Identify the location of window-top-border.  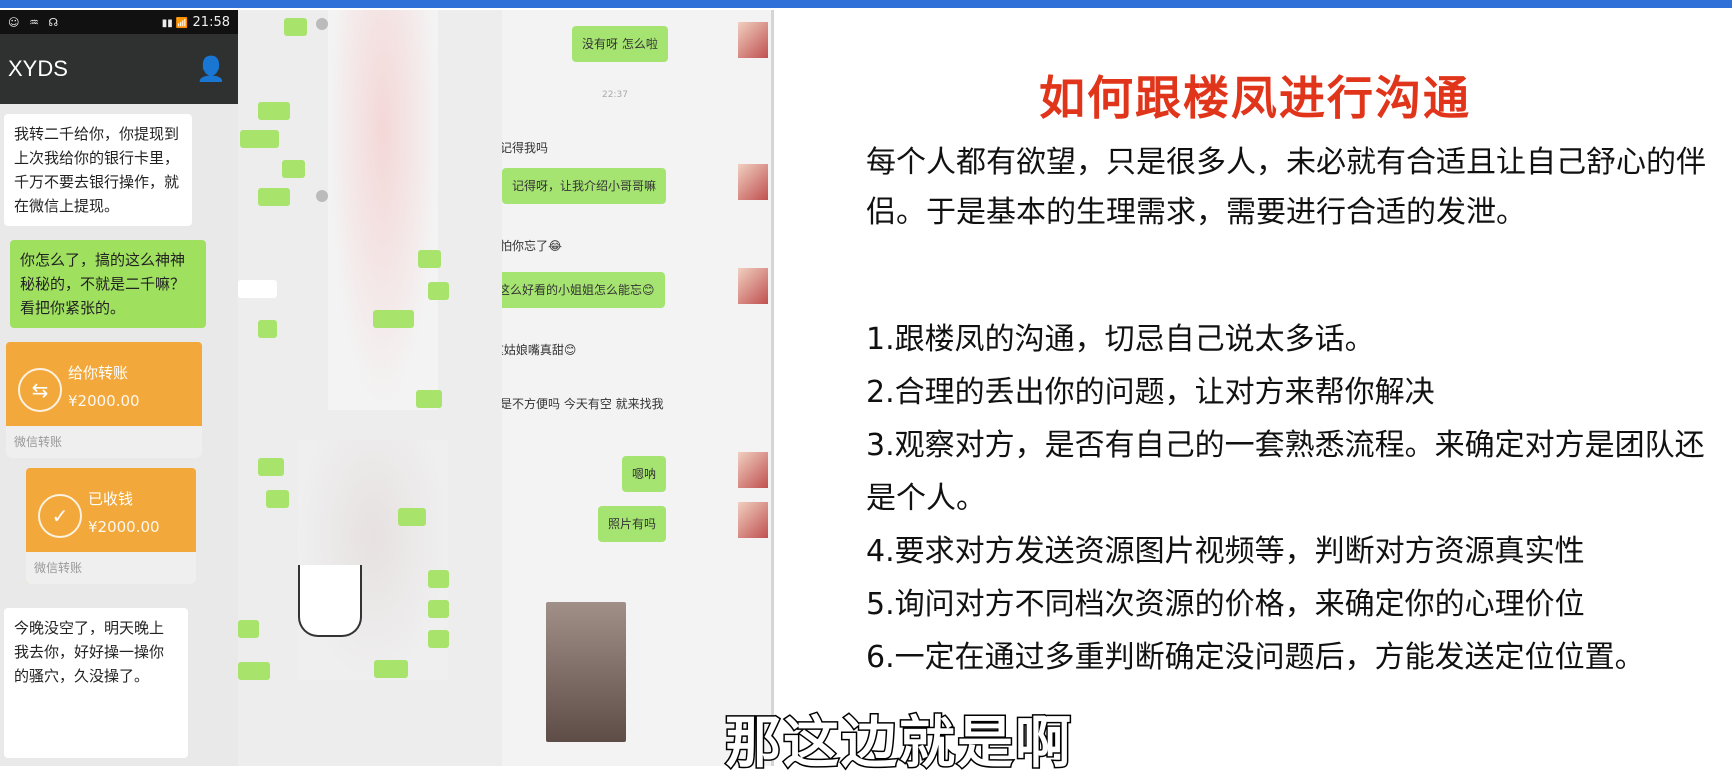
(866, 4).